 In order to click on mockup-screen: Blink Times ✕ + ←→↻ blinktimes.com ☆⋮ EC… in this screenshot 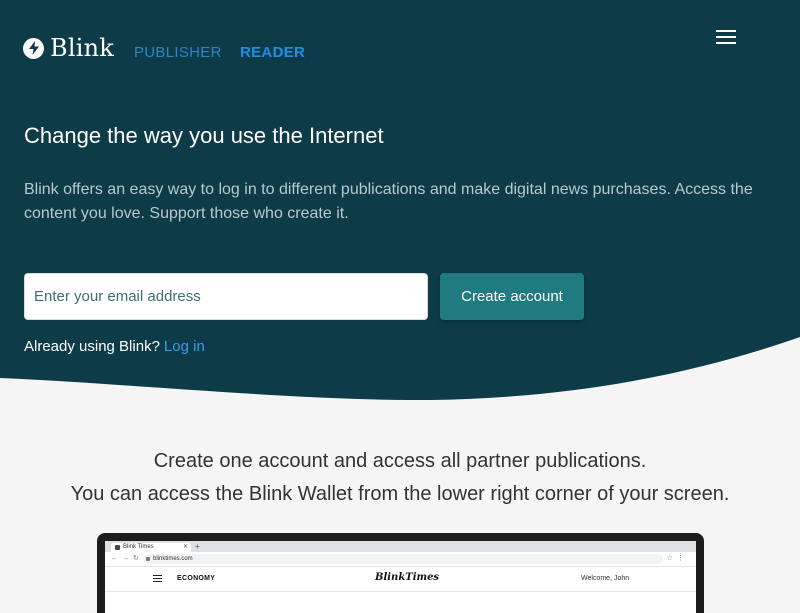, I will do `click(400, 577)`.